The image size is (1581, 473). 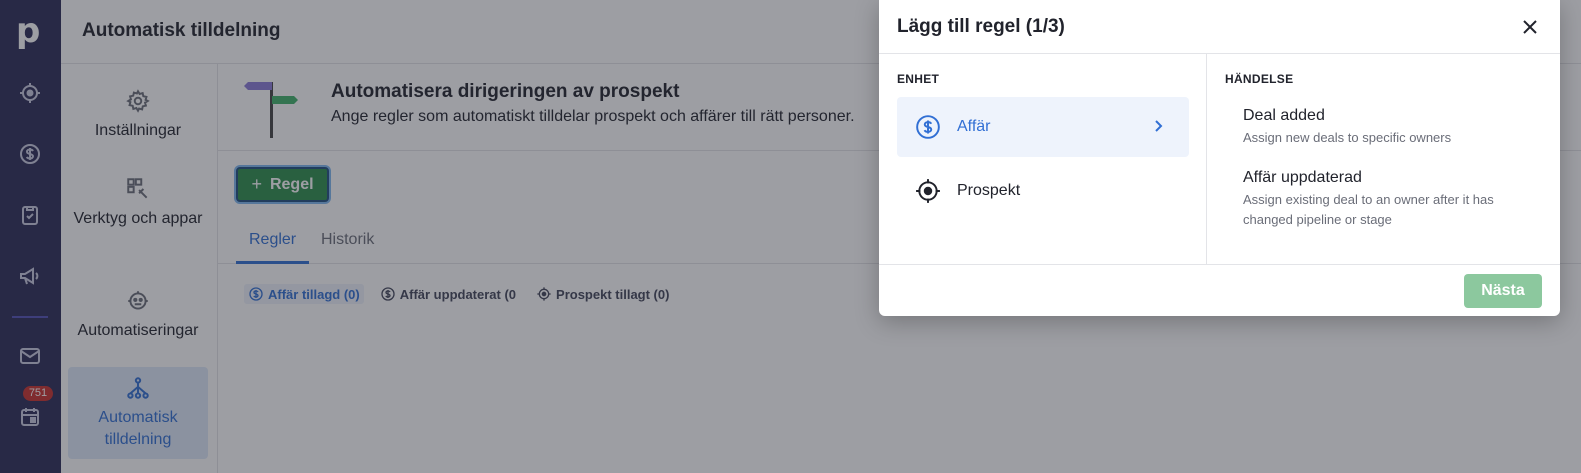 I want to click on entity-option-deal: Affär, so click(x=1043, y=127).